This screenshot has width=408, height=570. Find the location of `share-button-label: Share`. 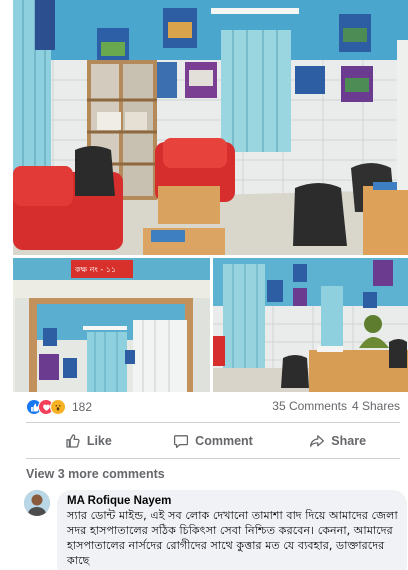

share-button-label: Share is located at coordinates (349, 441).